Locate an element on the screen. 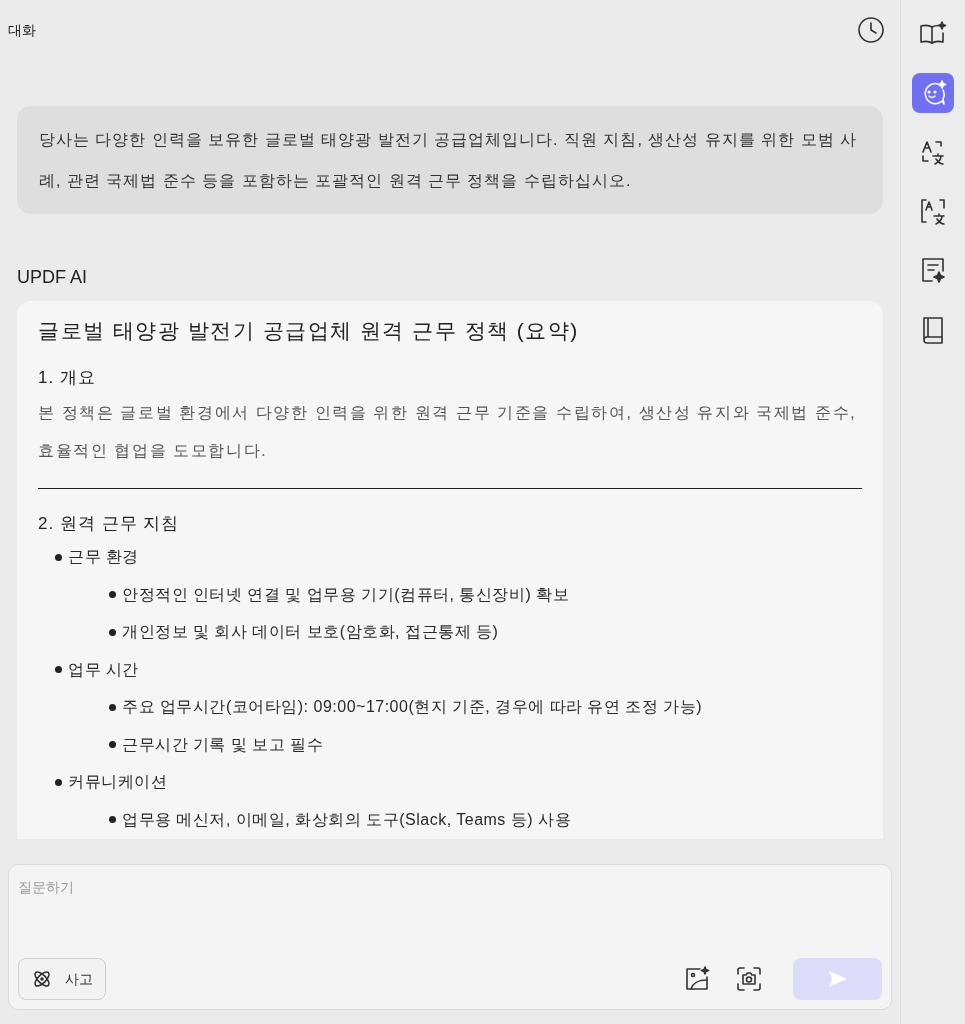 Image resolution: width=965 pixels, height=1024 pixels. list-item: 근무 환경 is located at coordinates (103, 557).